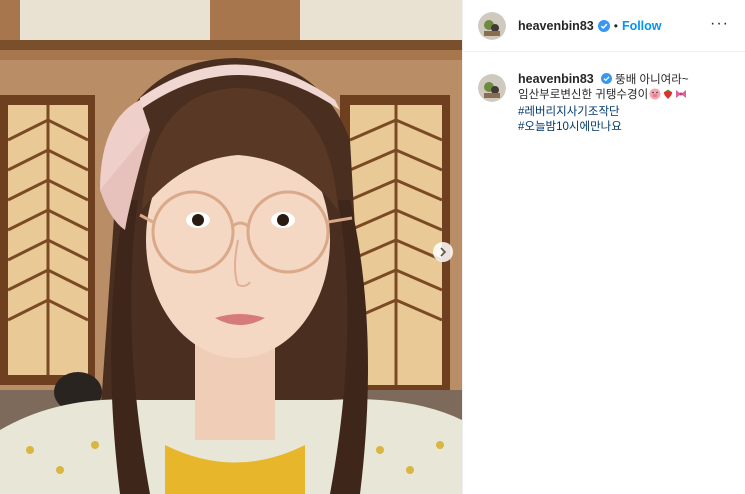 This screenshot has width=745, height=494. What do you see at coordinates (642, 26) in the screenshot?
I see `follow-button: Follow` at bounding box center [642, 26].